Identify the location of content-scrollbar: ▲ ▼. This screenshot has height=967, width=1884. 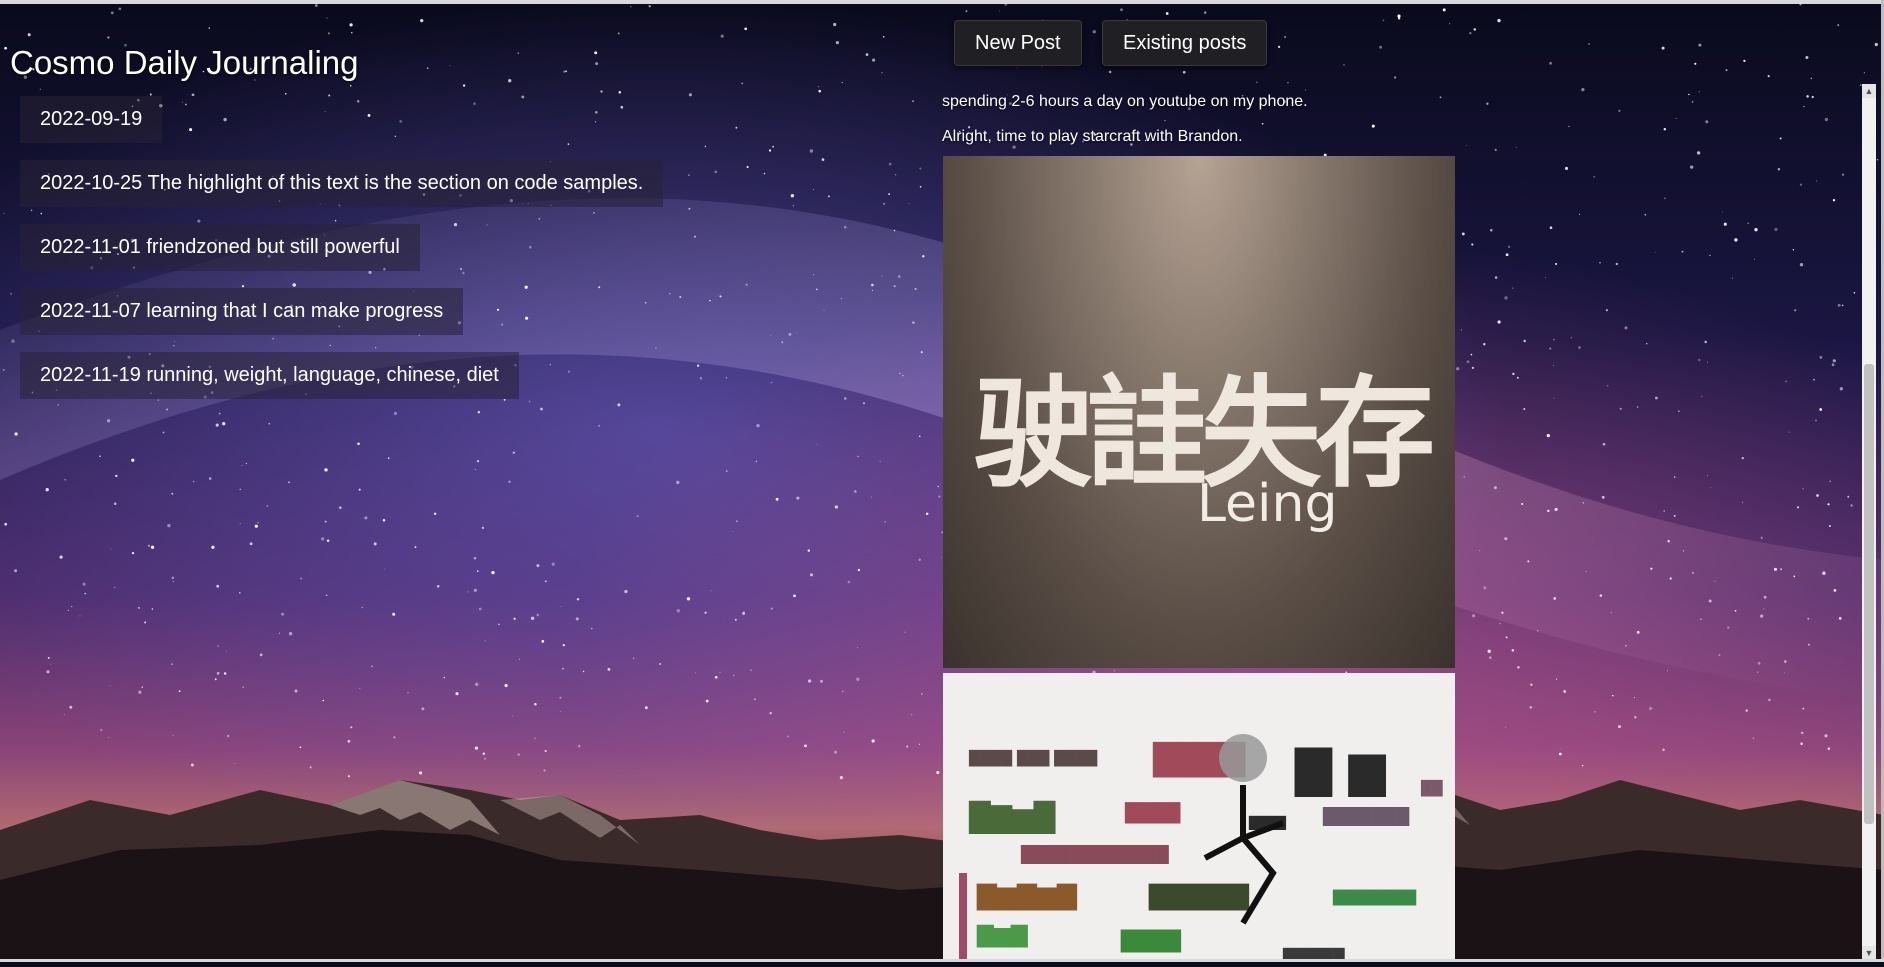
(1869, 522).